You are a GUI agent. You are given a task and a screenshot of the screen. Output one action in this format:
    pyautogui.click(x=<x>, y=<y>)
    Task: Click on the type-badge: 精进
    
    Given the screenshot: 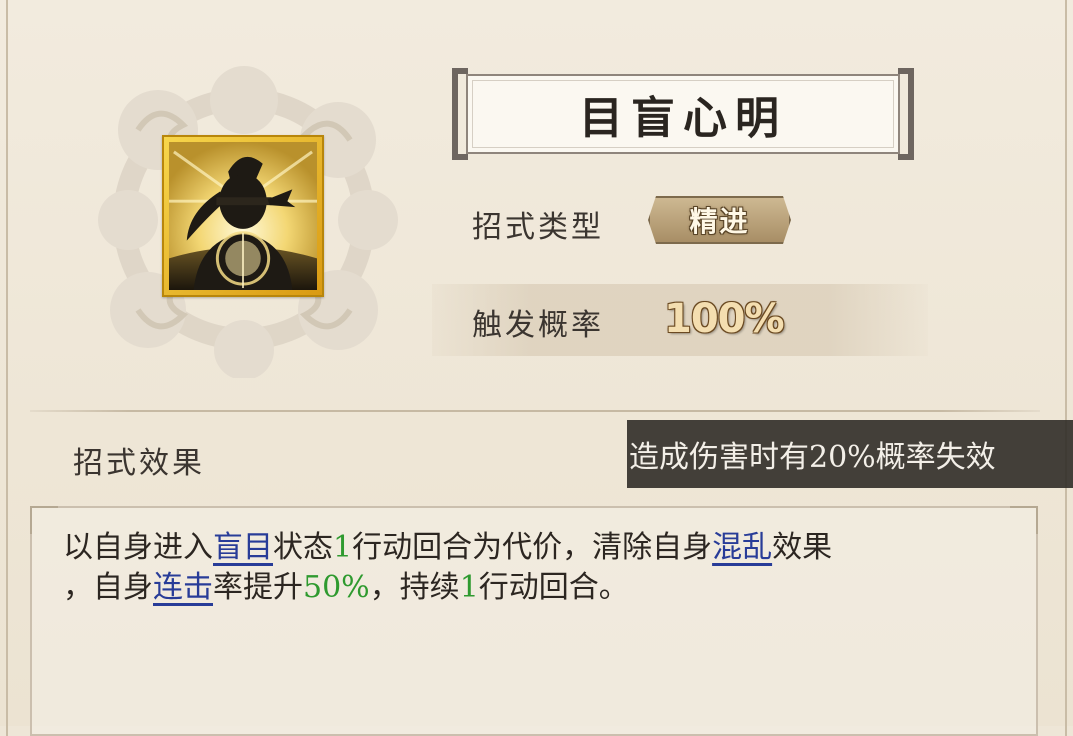 What is the action you would take?
    pyautogui.click(x=719, y=220)
    